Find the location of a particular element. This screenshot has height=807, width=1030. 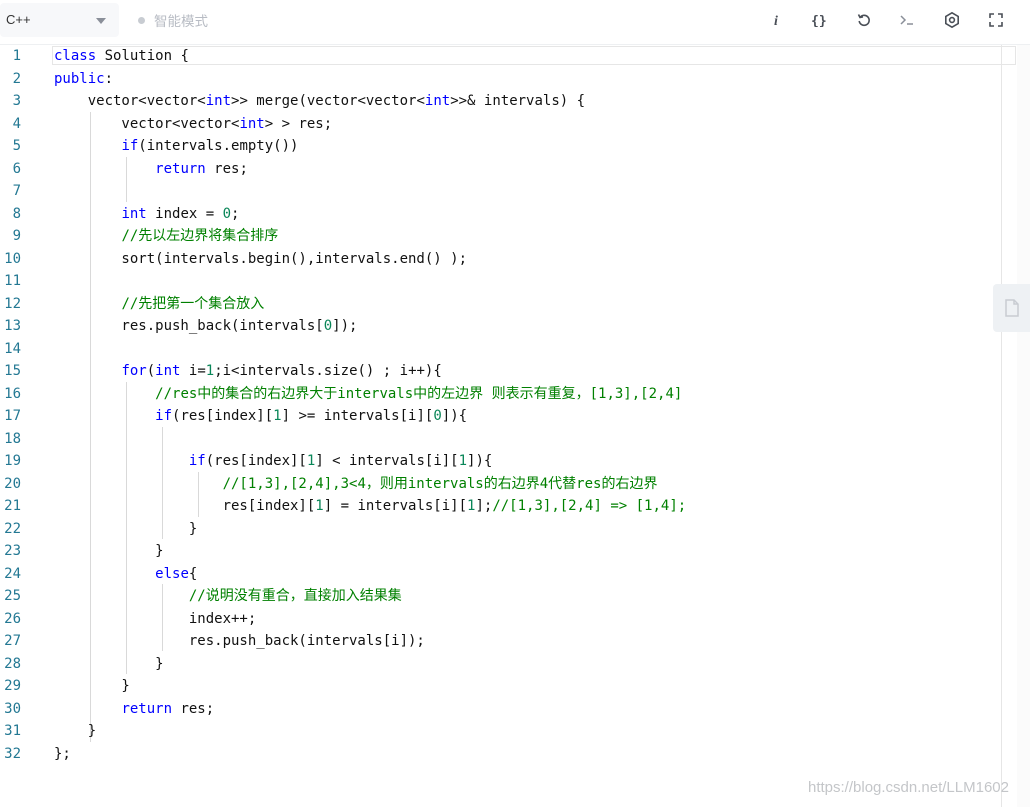

svg-text: i is located at coordinates (776, 20).